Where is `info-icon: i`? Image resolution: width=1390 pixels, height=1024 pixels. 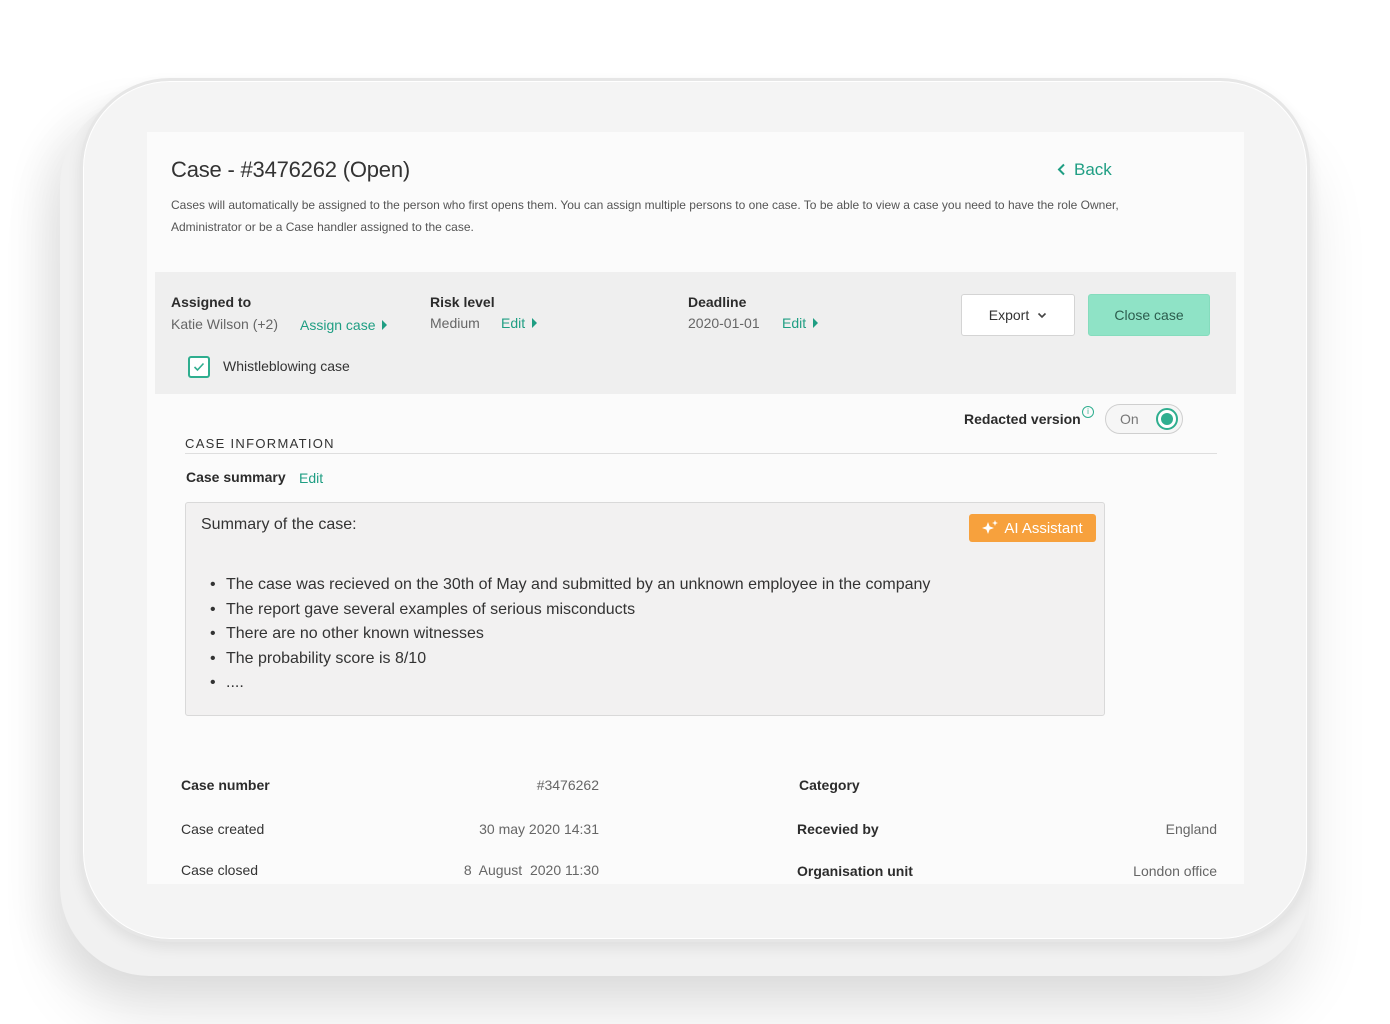
info-icon: i is located at coordinates (1088, 412).